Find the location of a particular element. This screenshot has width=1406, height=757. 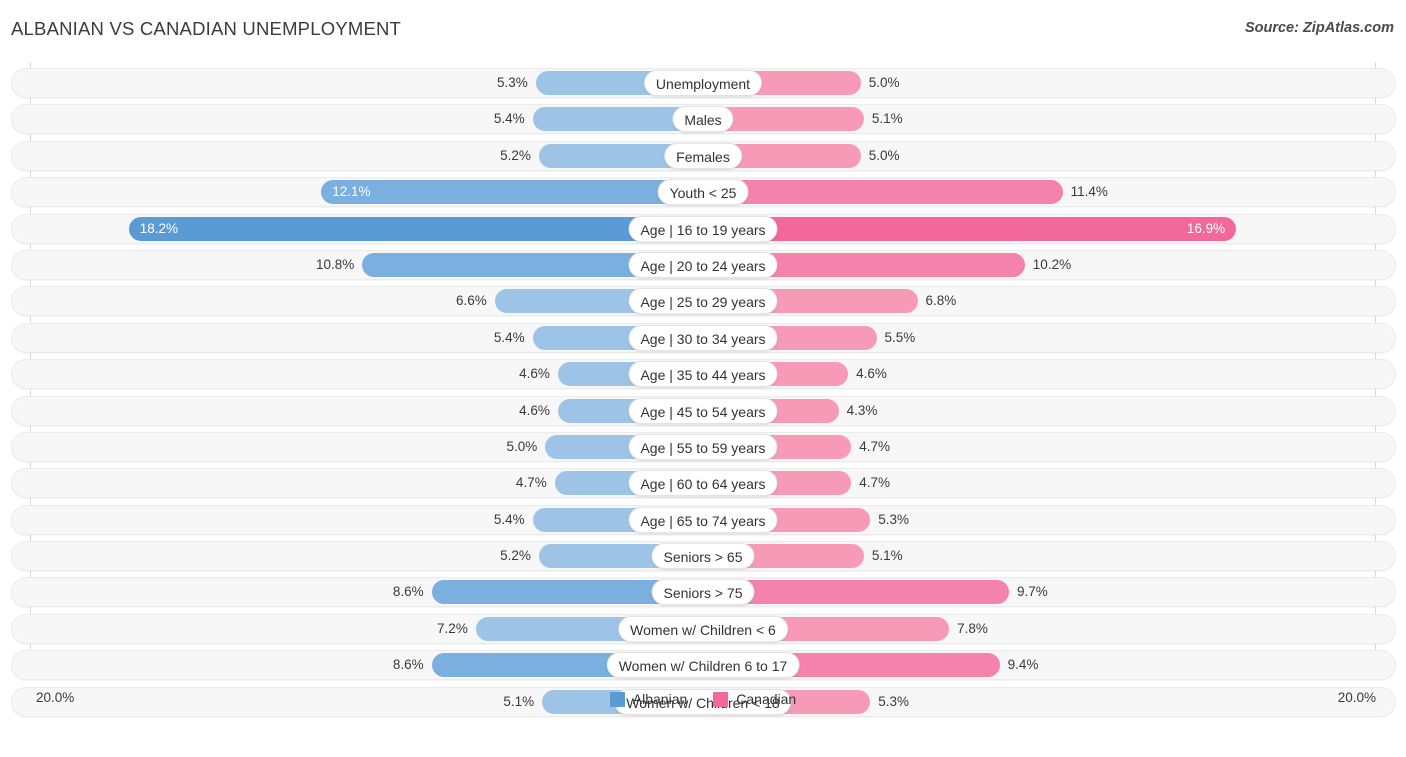

bar-row: 5.3% 5.0% Unemployment is located at coordinates (703, 83).